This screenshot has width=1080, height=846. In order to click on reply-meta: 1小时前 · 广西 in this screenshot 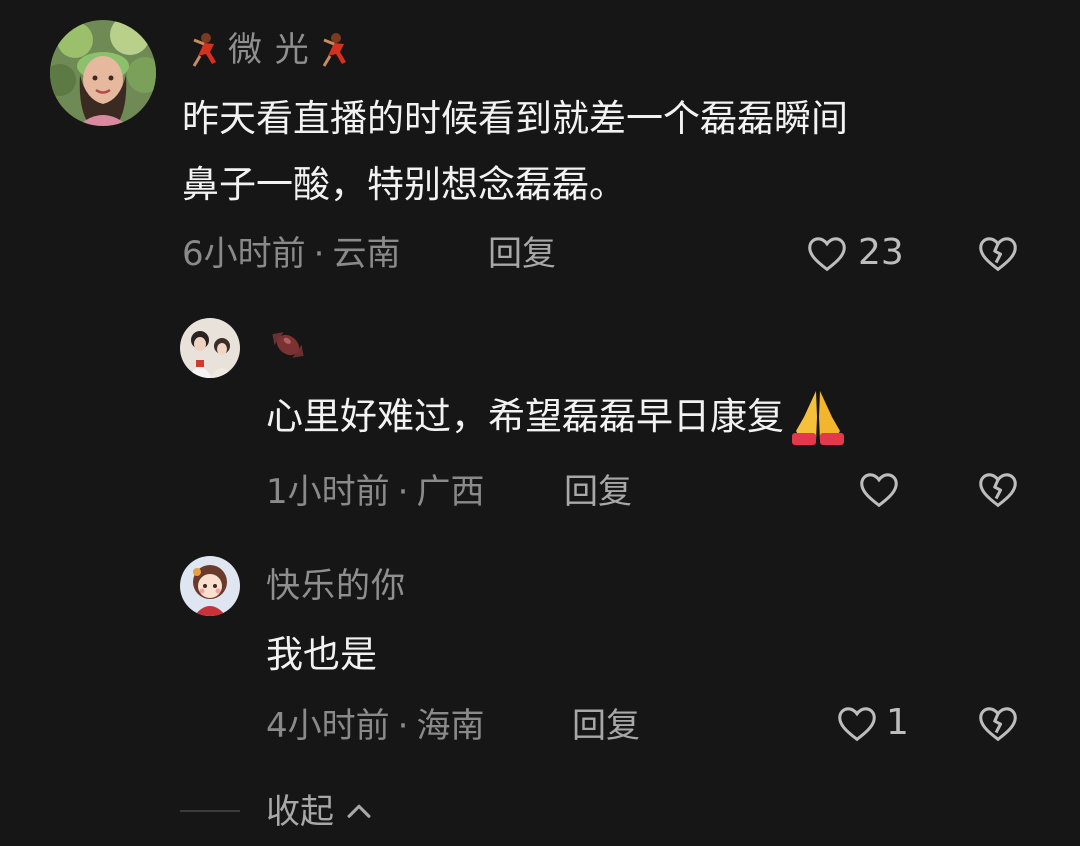, I will do `click(375, 492)`.